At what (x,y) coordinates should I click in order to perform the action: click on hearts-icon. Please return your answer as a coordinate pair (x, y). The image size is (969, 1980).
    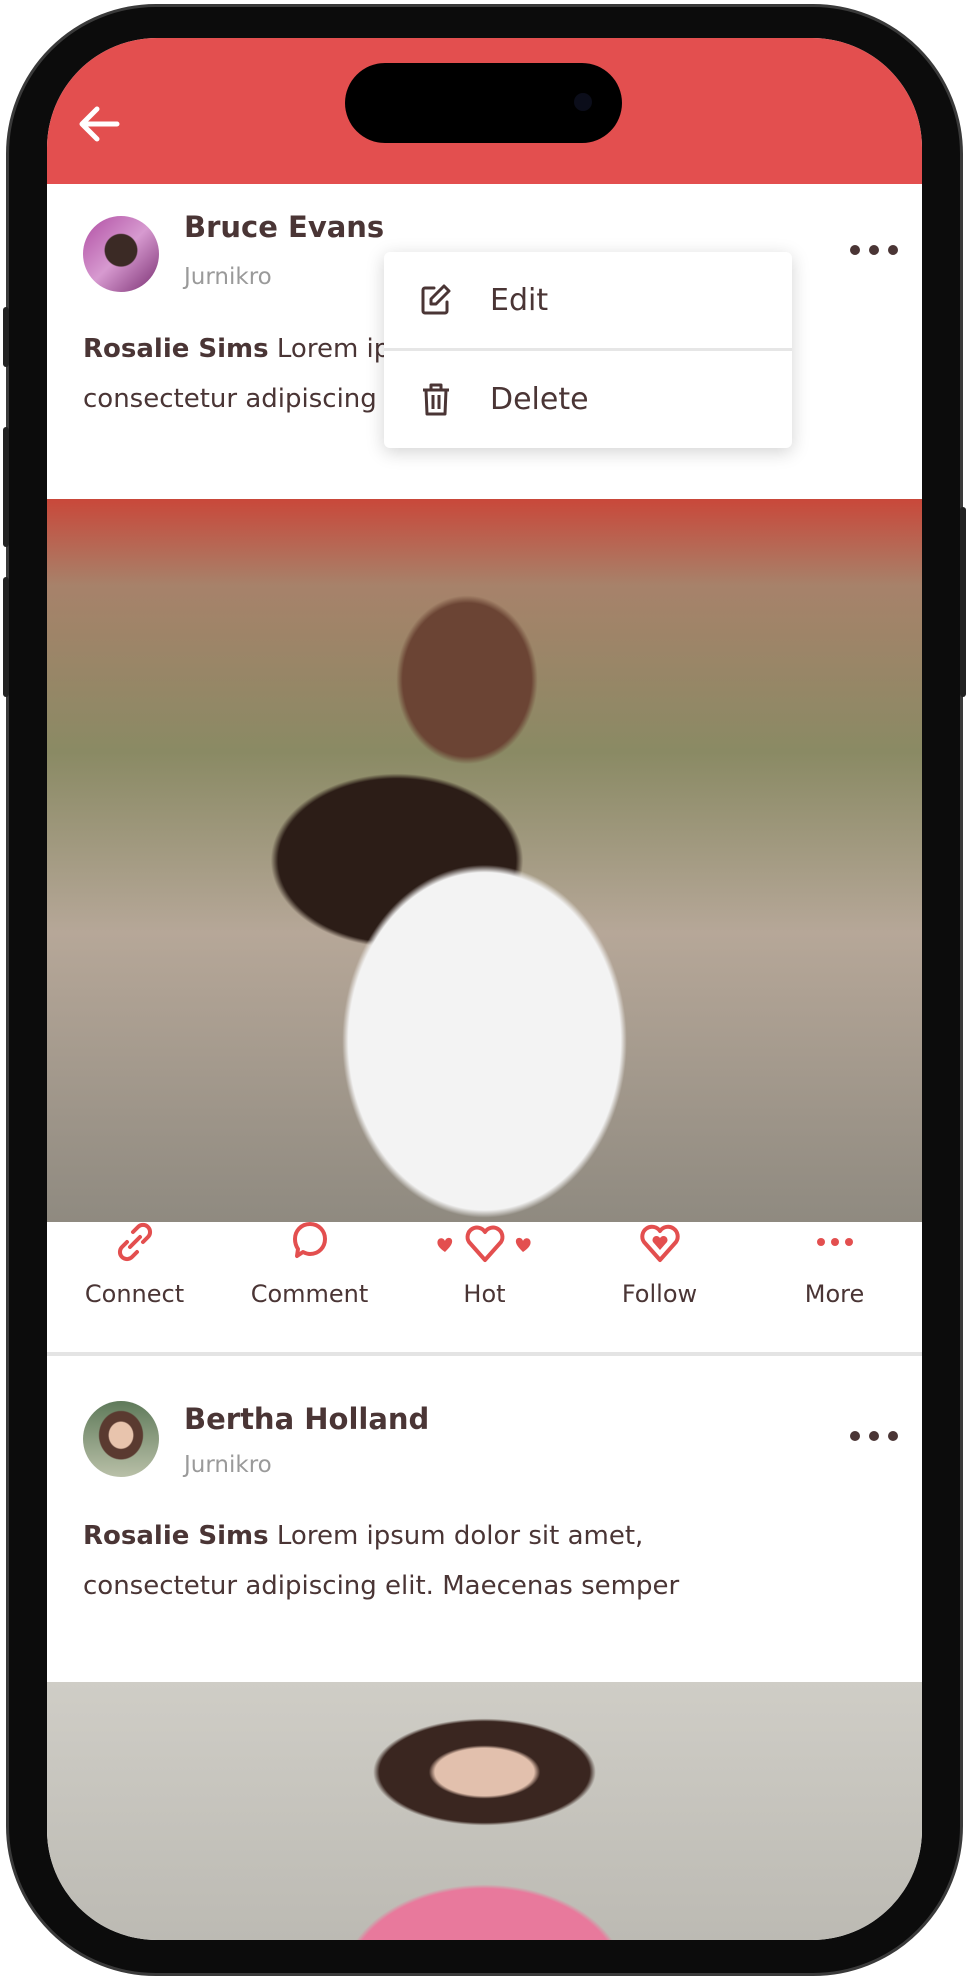
    Looking at the image, I should click on (483, 1243).